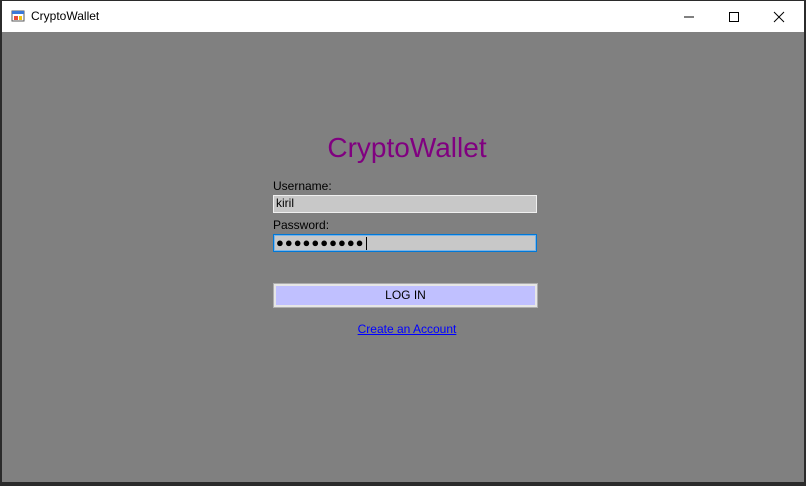 Image resolution: width=806 pixels, height=486 pixels. Describe the element at coordinates (285, 203) in the screenshot. I see `username-value: kiril` at that location.